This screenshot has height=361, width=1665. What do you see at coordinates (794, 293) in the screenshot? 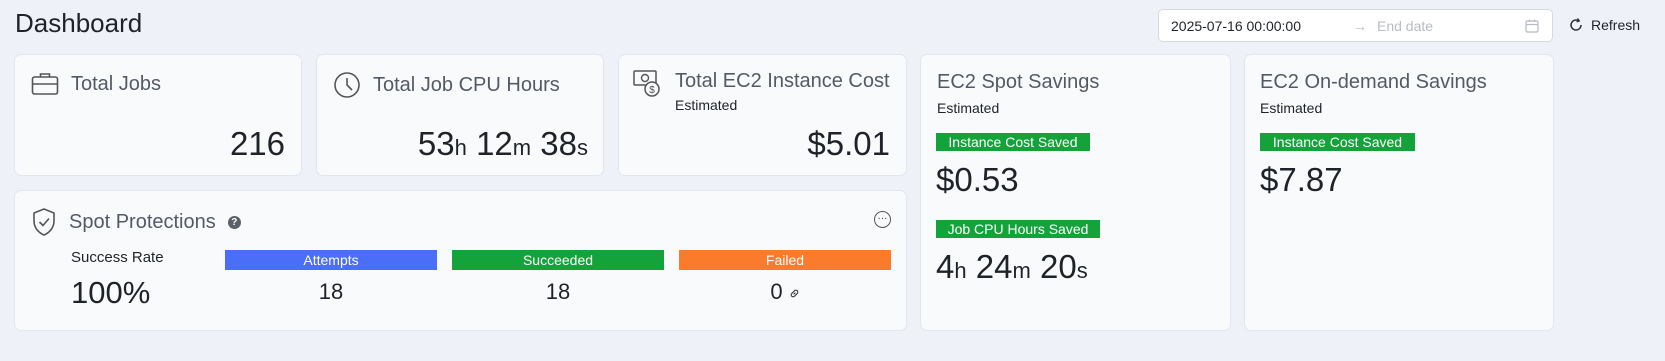
I see `link-icon` at bounding box center [794, 293].